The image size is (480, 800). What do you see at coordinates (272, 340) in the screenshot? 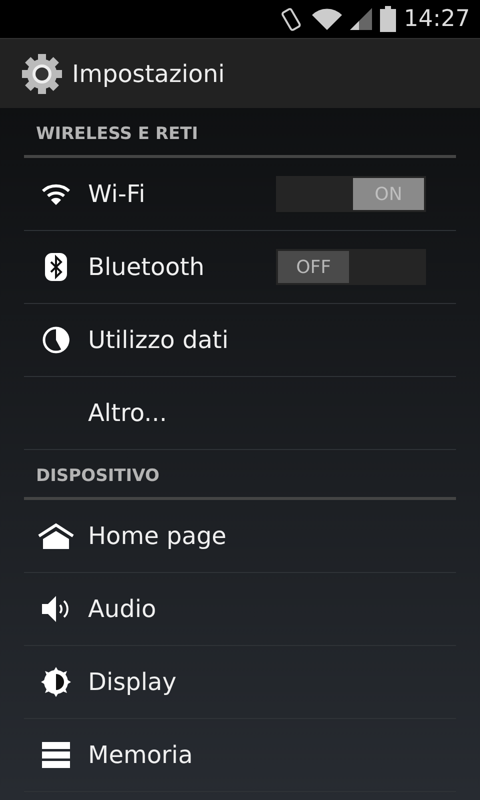
I see `setting-label: Utilizzo dati` at bounding box center [272, 340].